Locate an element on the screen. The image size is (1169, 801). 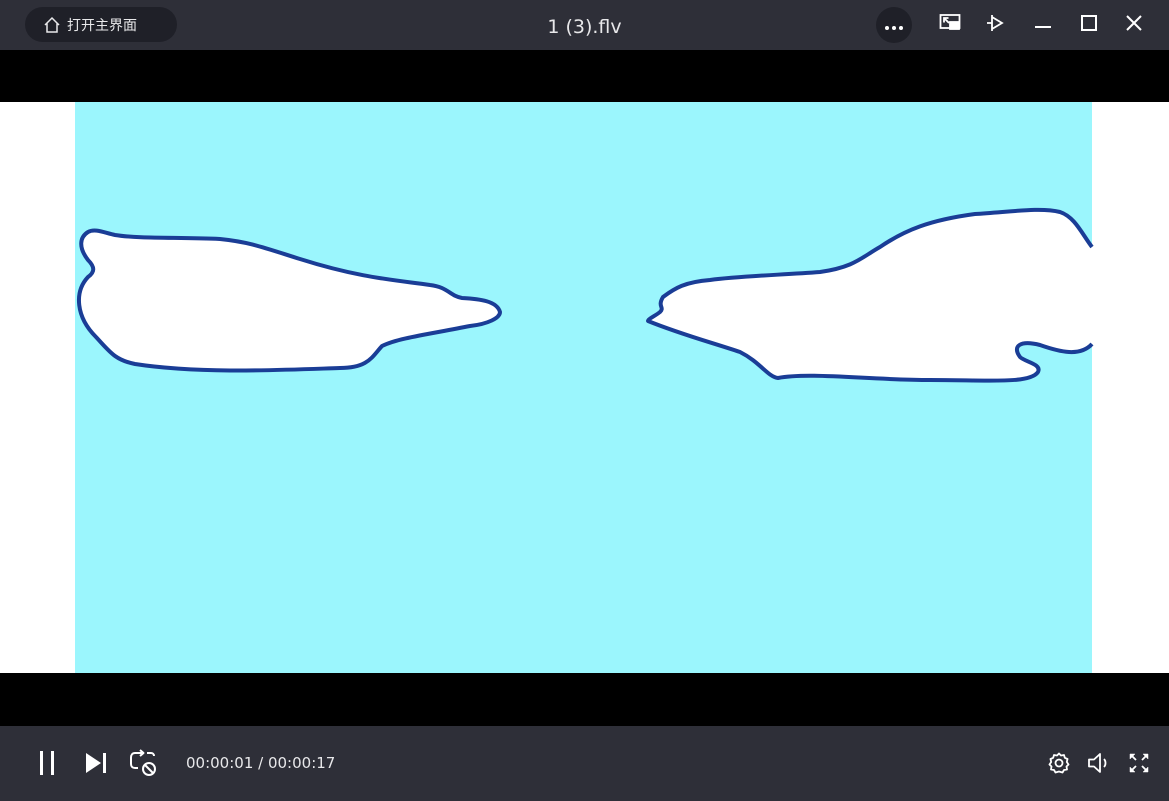
next-button is located at coordinates (96, 765).